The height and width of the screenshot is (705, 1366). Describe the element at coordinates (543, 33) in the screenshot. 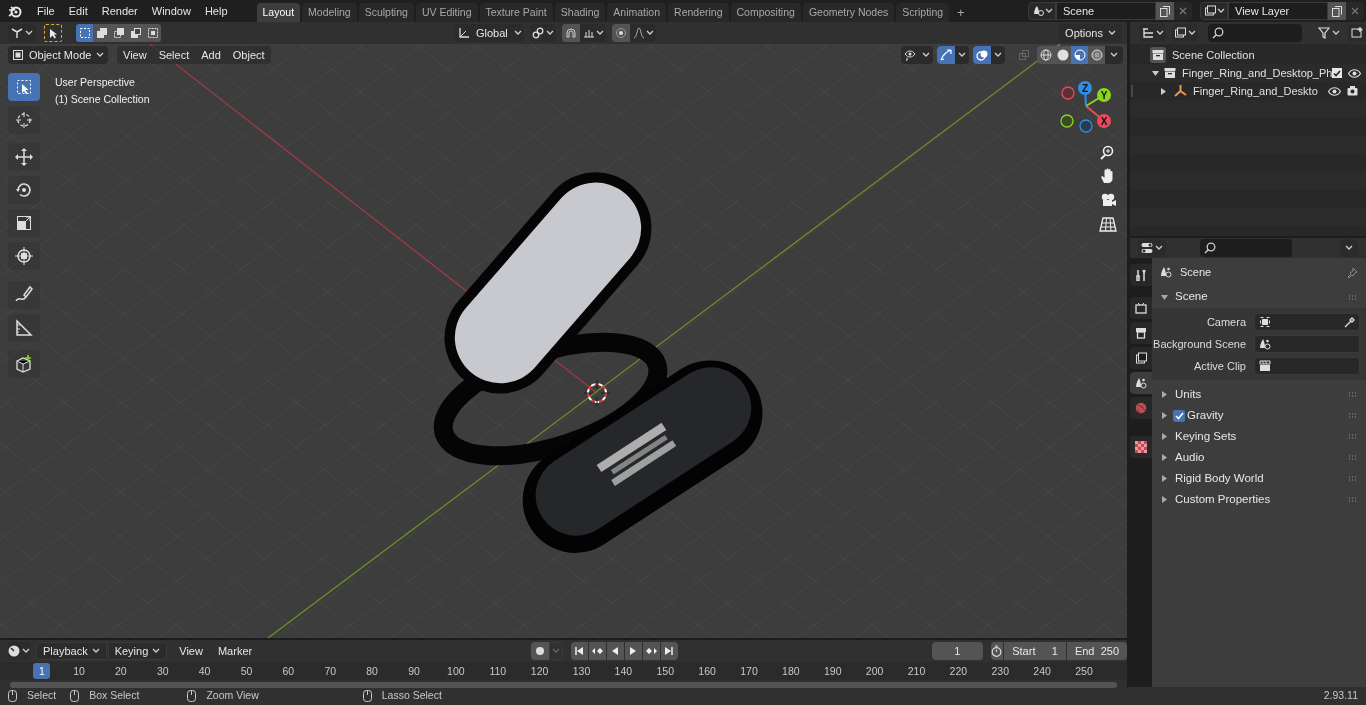

I see `pivot-dropdown` at that location.